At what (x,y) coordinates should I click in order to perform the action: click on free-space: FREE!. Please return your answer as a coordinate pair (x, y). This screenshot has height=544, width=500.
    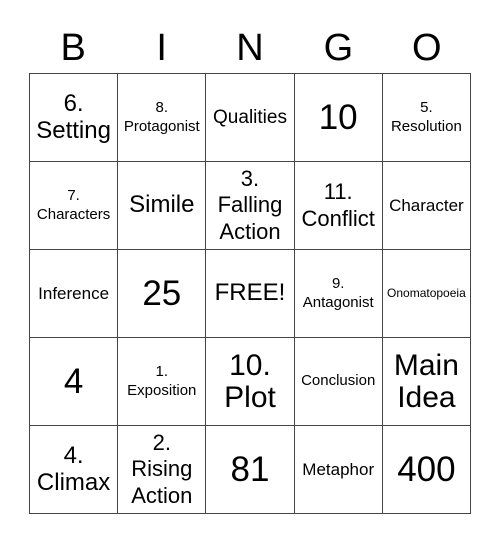
    Looking at the image, I should click on (250, 294).